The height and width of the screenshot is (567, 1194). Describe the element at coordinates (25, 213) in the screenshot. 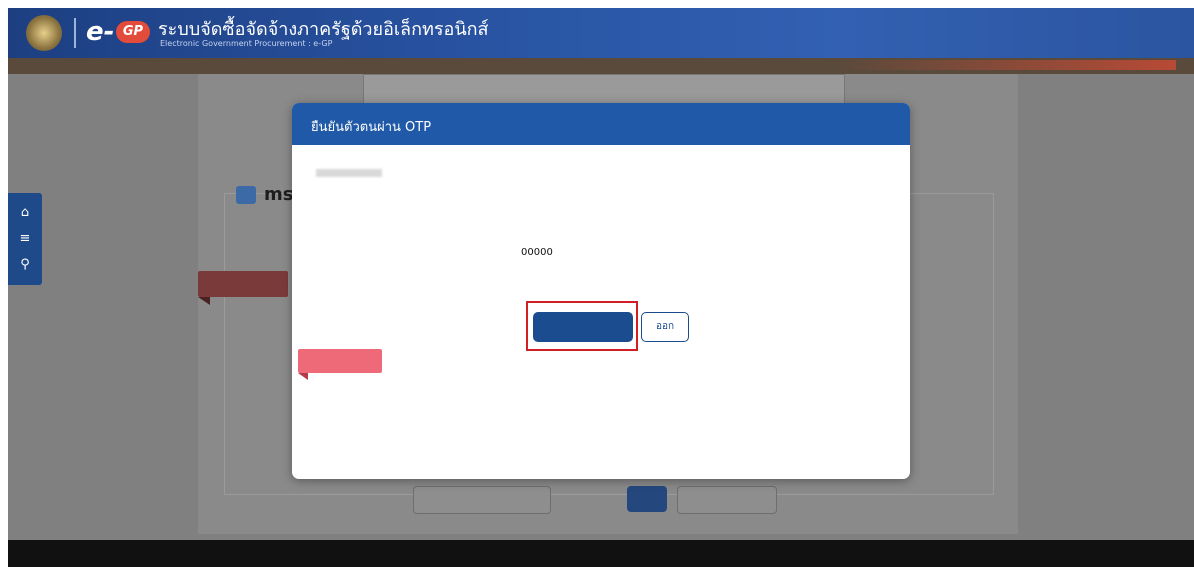

I see `home-icon: ⌂` at that location.